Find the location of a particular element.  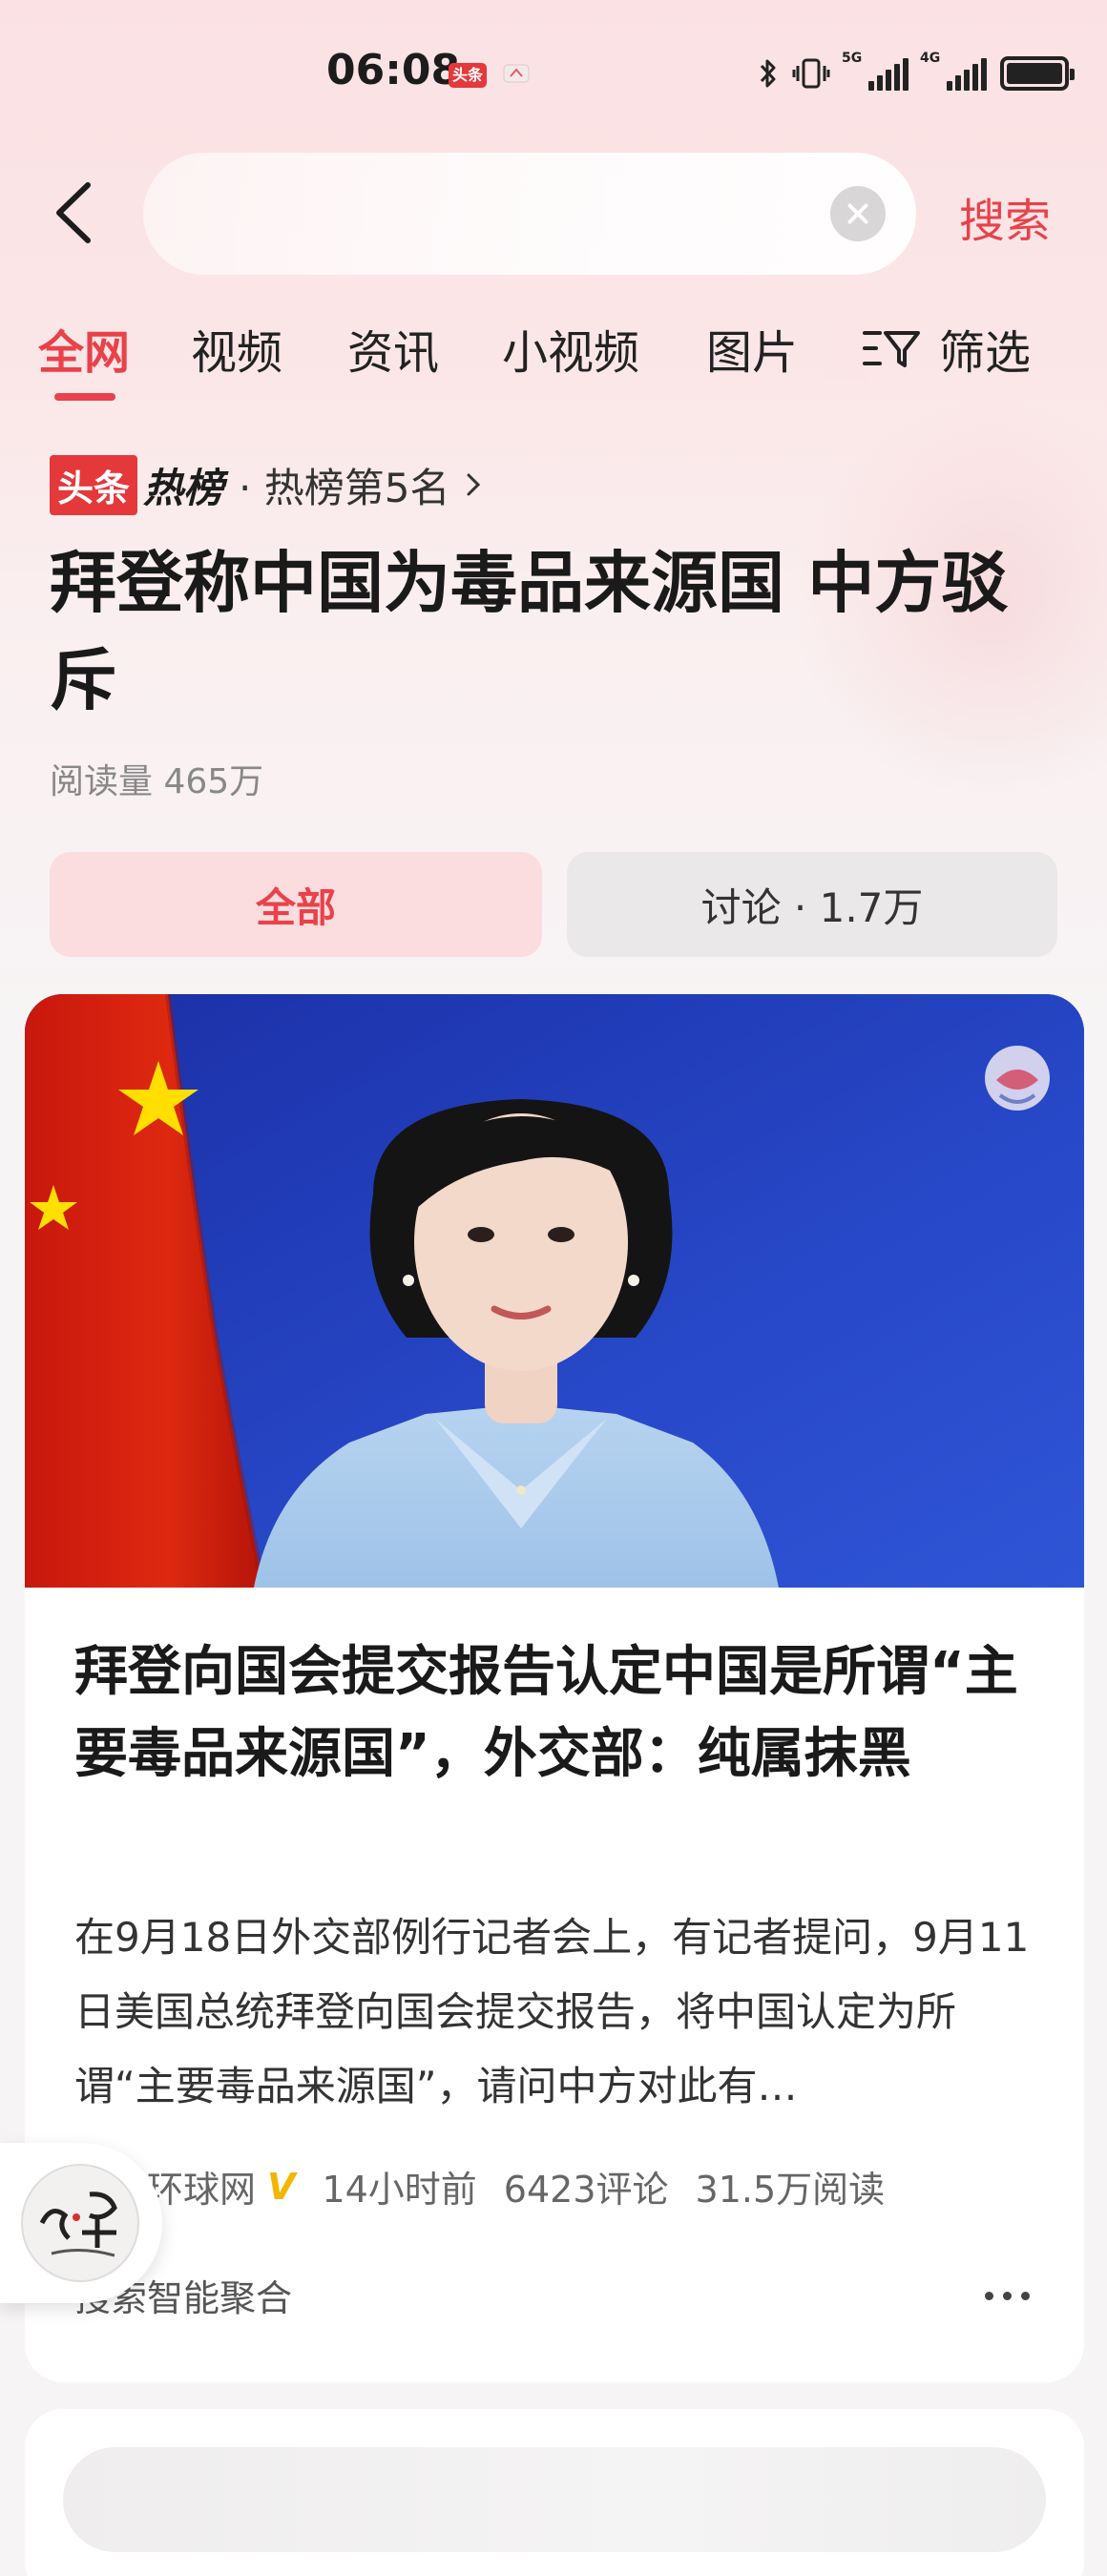

signal-5g-icon: 5G is located at coordinates (875, 71).